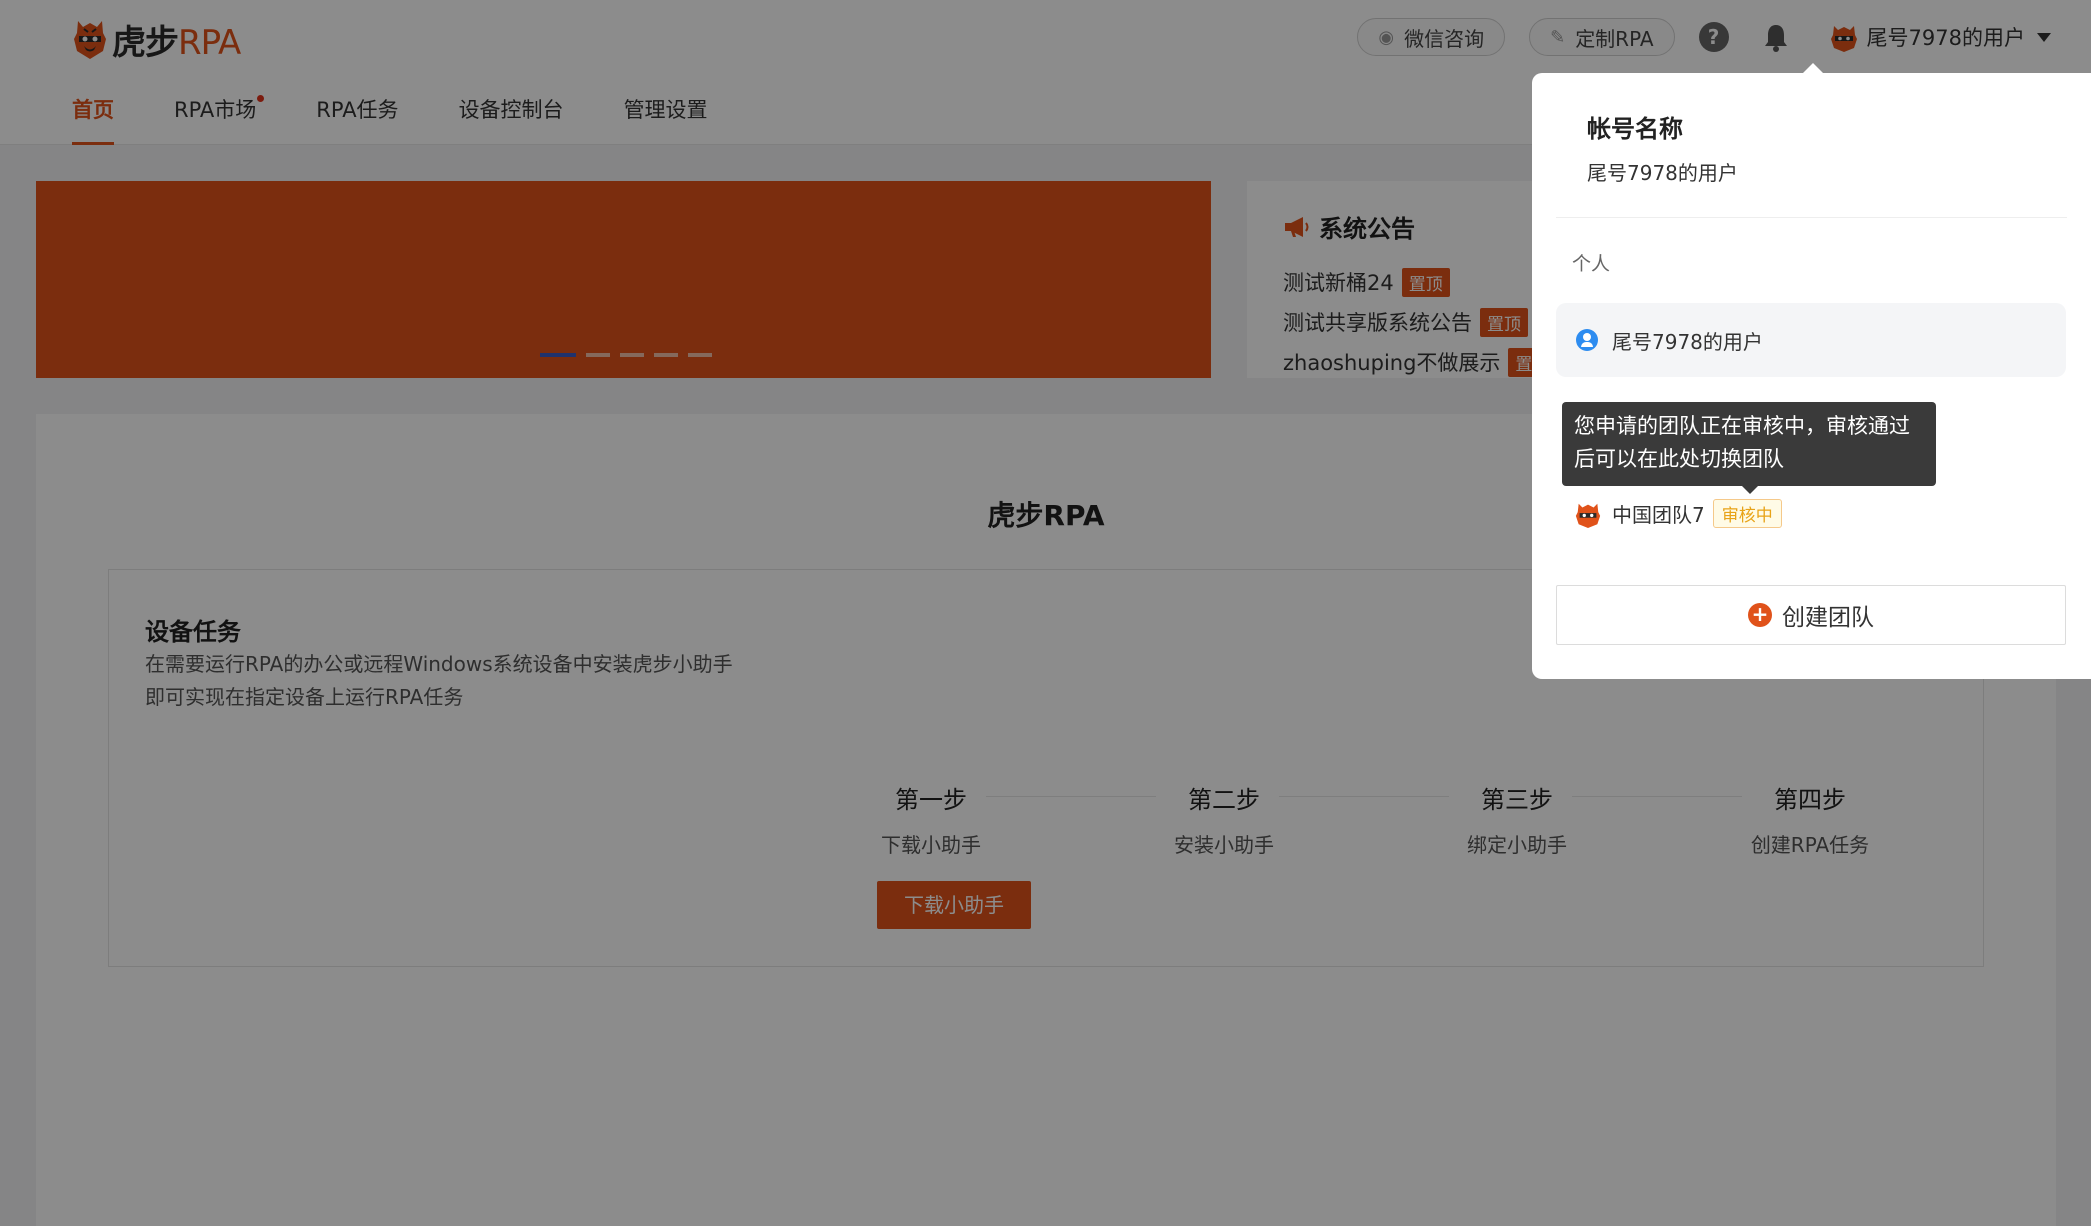  I want to click on team-item: 中国团队7 审核中, so click(1678, 513).